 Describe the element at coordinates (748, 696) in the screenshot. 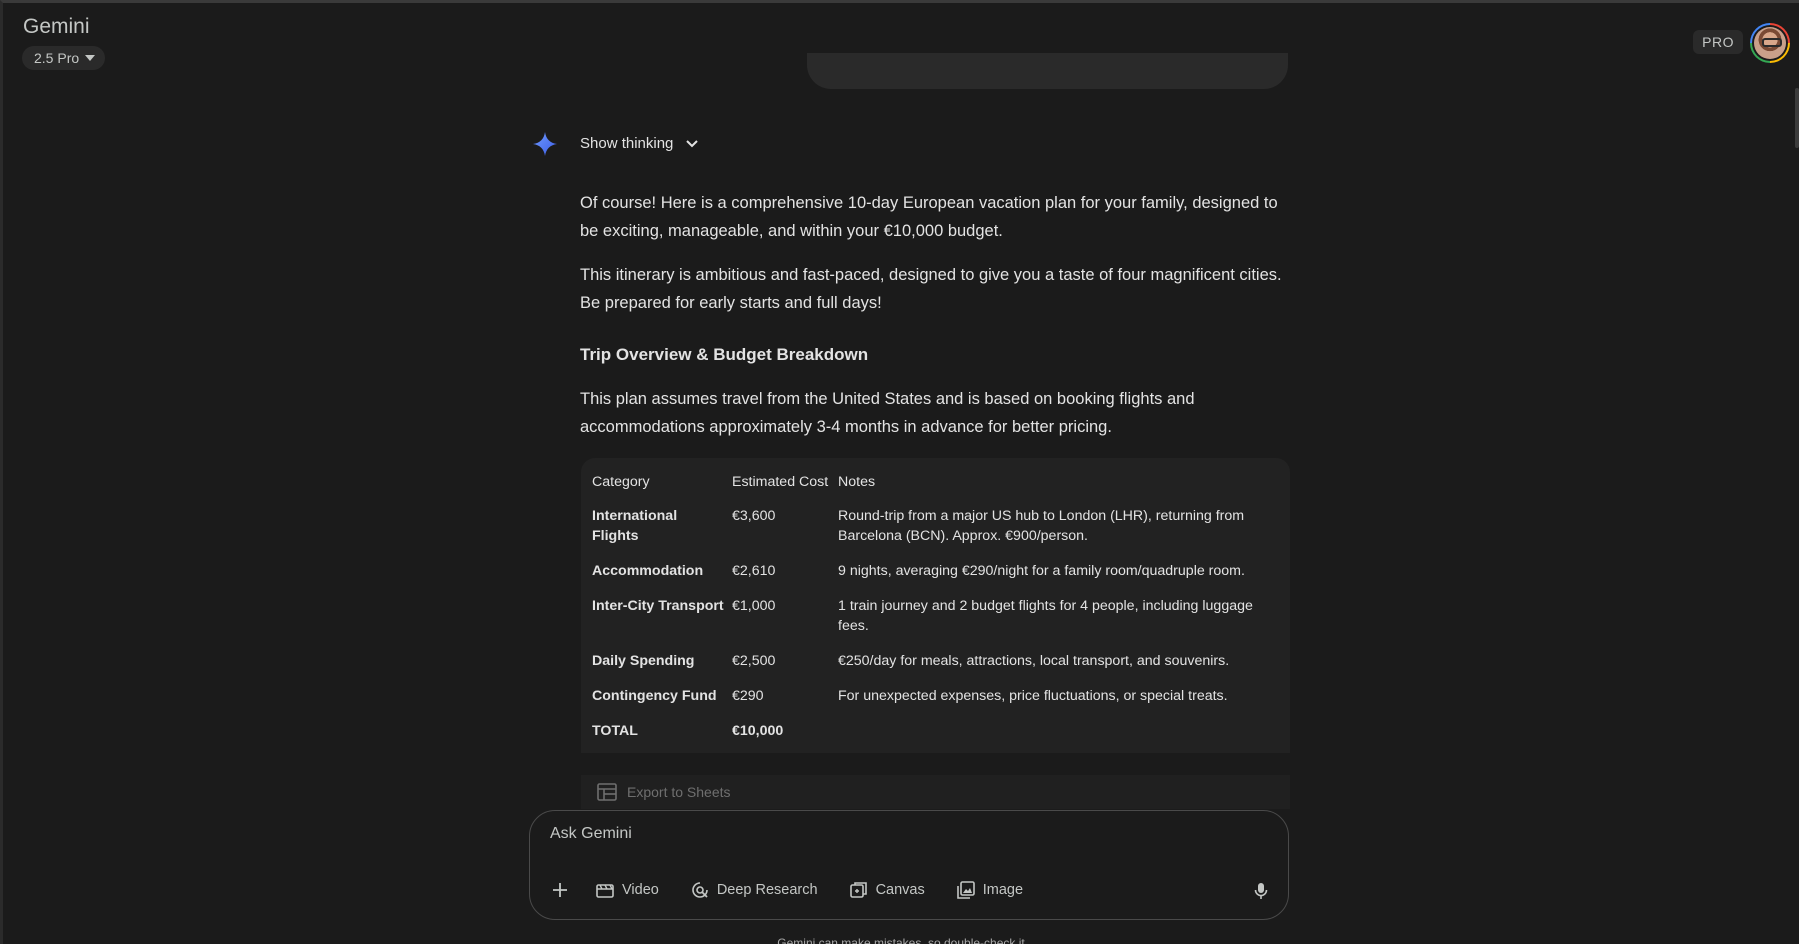

I see `cost-cell: €290` at that location.